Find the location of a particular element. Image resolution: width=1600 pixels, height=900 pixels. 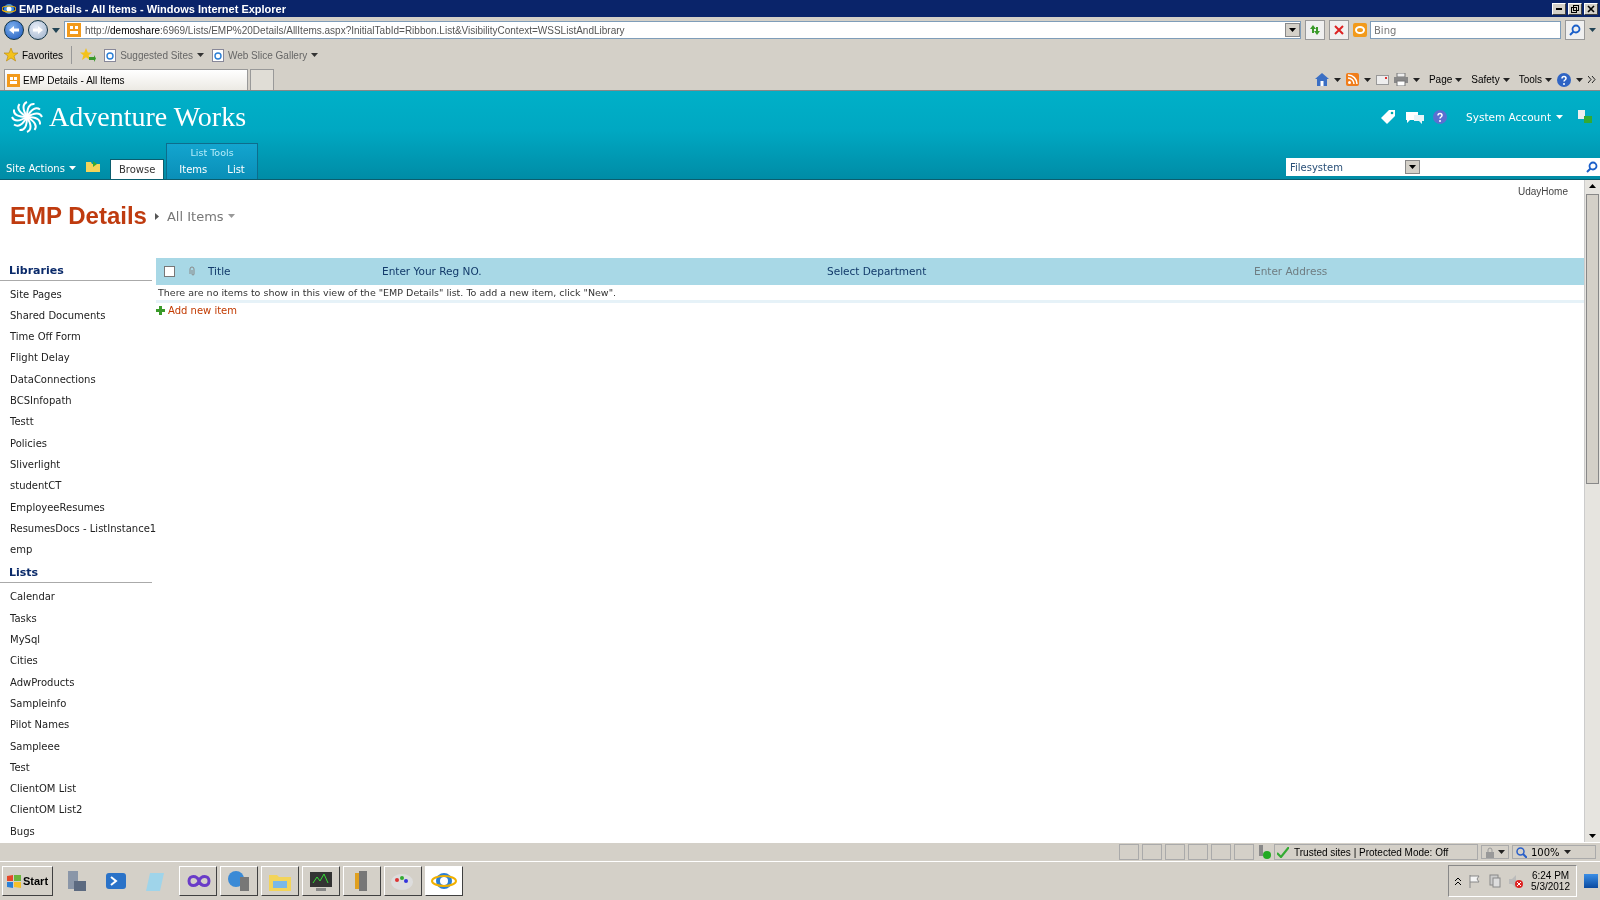

nav-link: MySql is located at coordinates (76, 640).